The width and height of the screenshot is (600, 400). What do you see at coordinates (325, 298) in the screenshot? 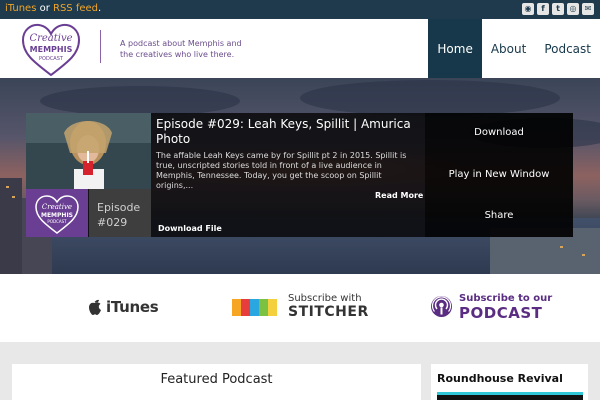
I see `stitcher-line-1: Subscribe with` at bounding box center [325, 298].